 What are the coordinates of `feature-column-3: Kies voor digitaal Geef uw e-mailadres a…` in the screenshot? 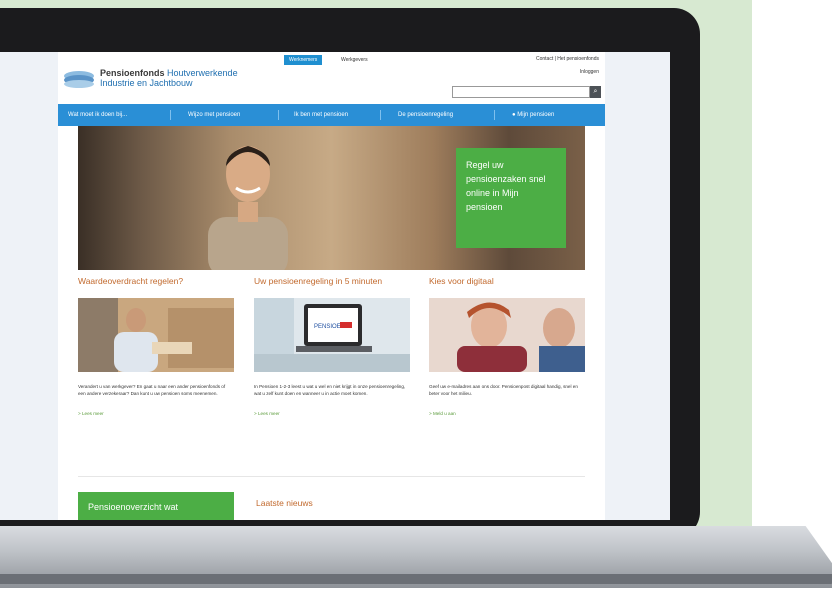 It's located at (507, 343).